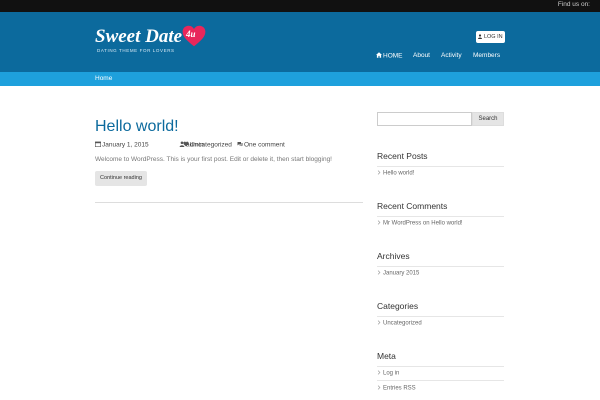 This screenshot has width=600, height=400. What do you see at coordinates (300, 6) in the screenshot?
I see `top-bar: Find us on:` at bounding box center [300, 6].